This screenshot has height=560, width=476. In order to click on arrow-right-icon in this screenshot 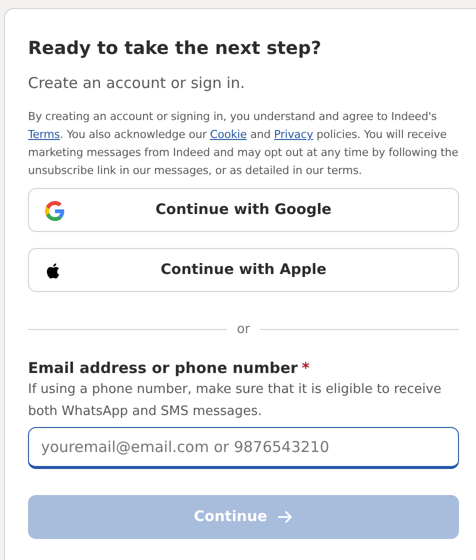, I will do `click(285, 517)`.